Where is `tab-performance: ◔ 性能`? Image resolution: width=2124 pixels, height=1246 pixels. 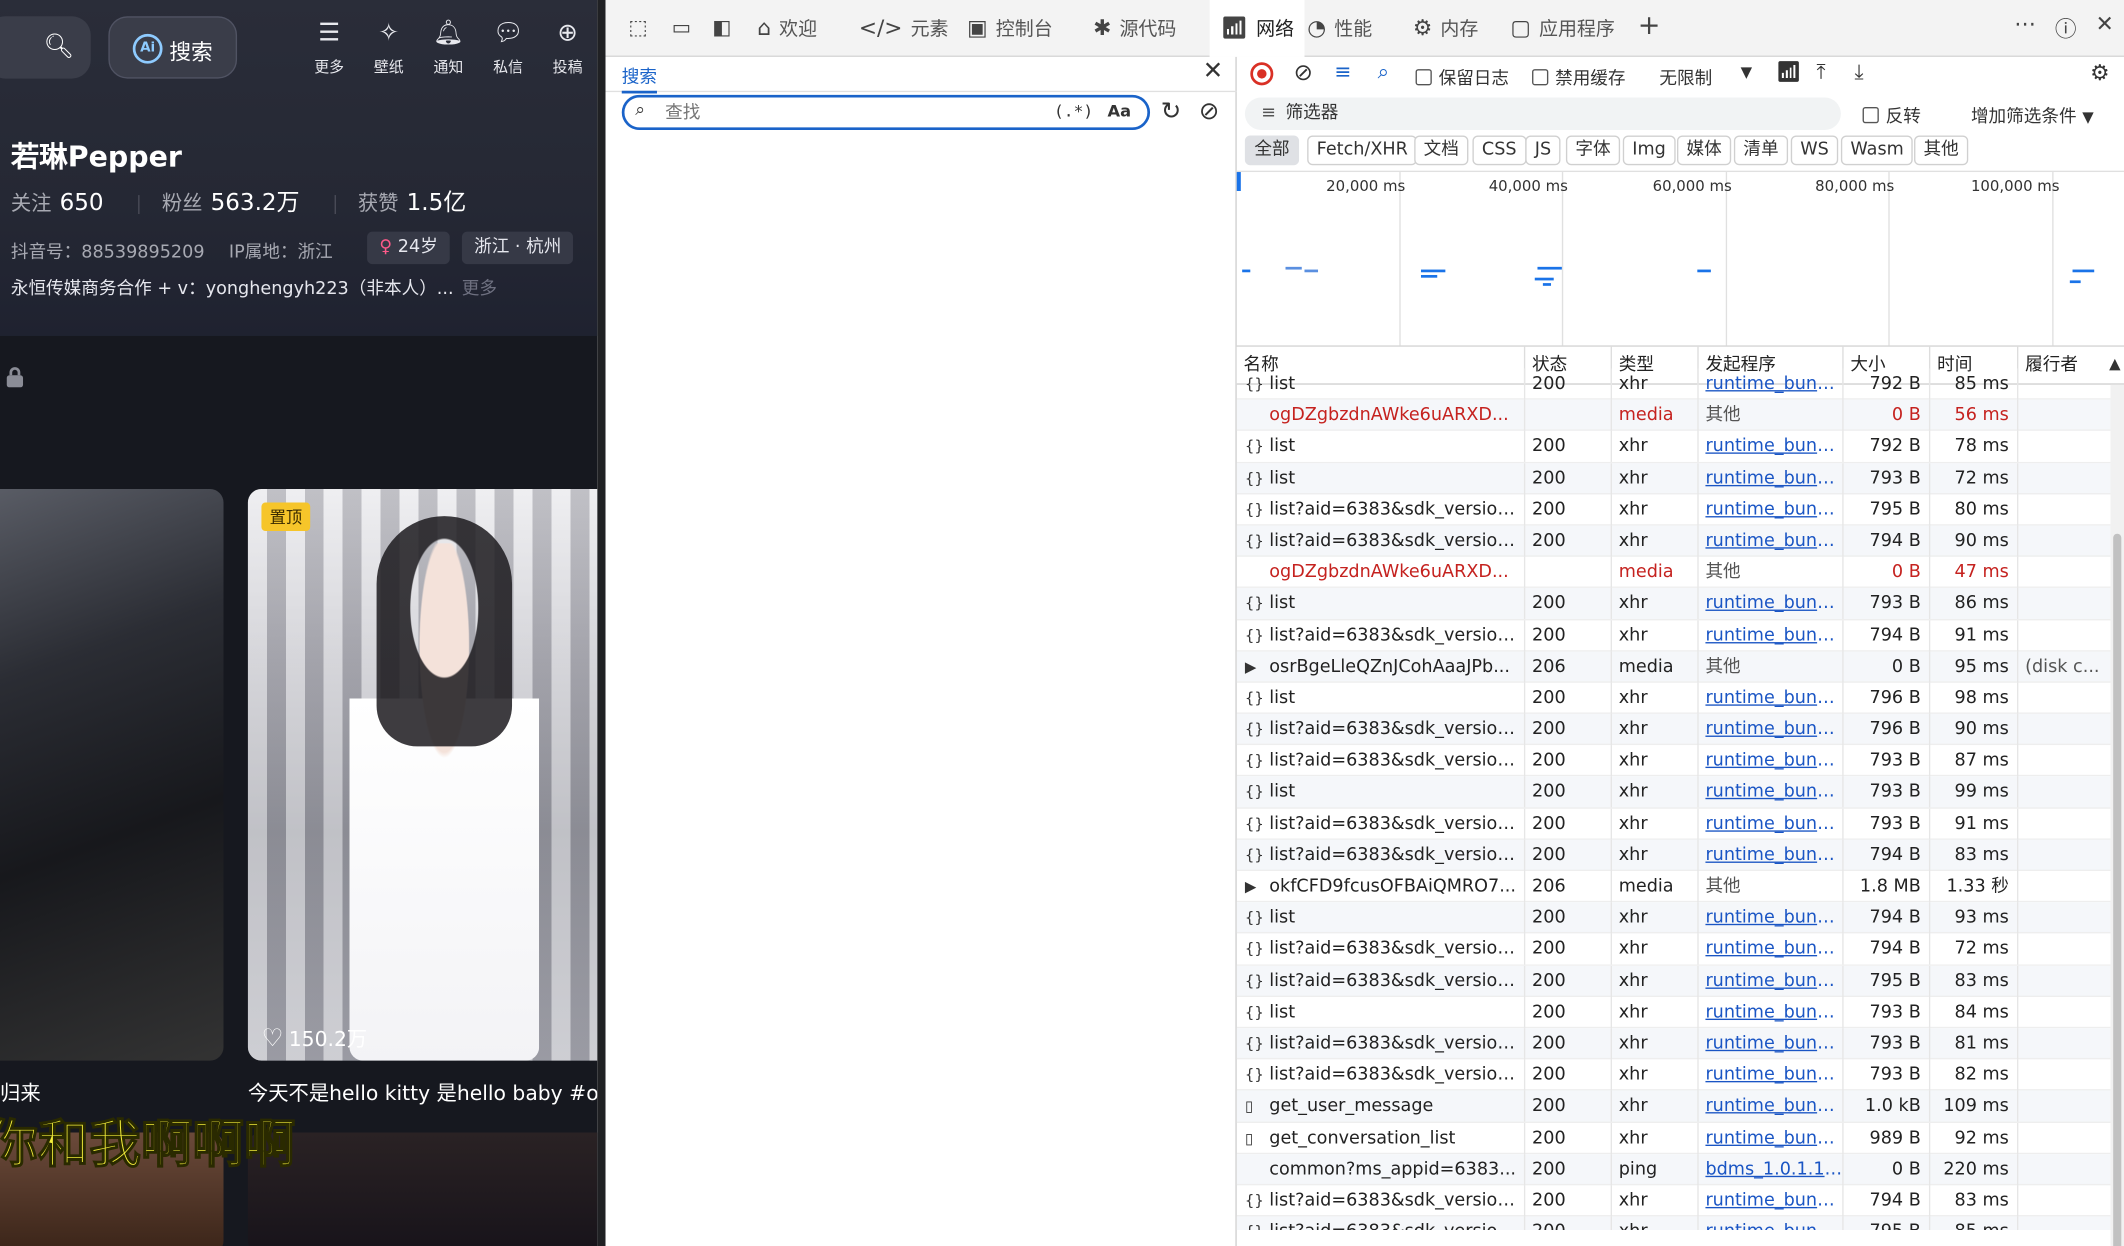 tab-performance: ◔ 性能 is located at coordinates (1339, 28).